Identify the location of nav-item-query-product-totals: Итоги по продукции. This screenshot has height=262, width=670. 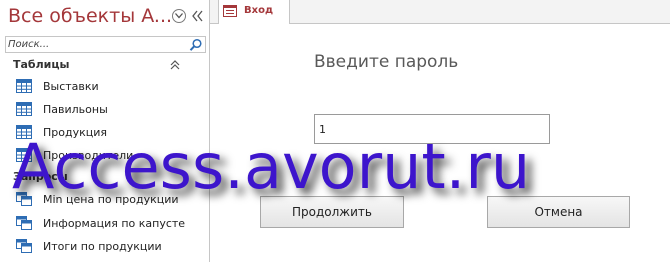
(104, 247).